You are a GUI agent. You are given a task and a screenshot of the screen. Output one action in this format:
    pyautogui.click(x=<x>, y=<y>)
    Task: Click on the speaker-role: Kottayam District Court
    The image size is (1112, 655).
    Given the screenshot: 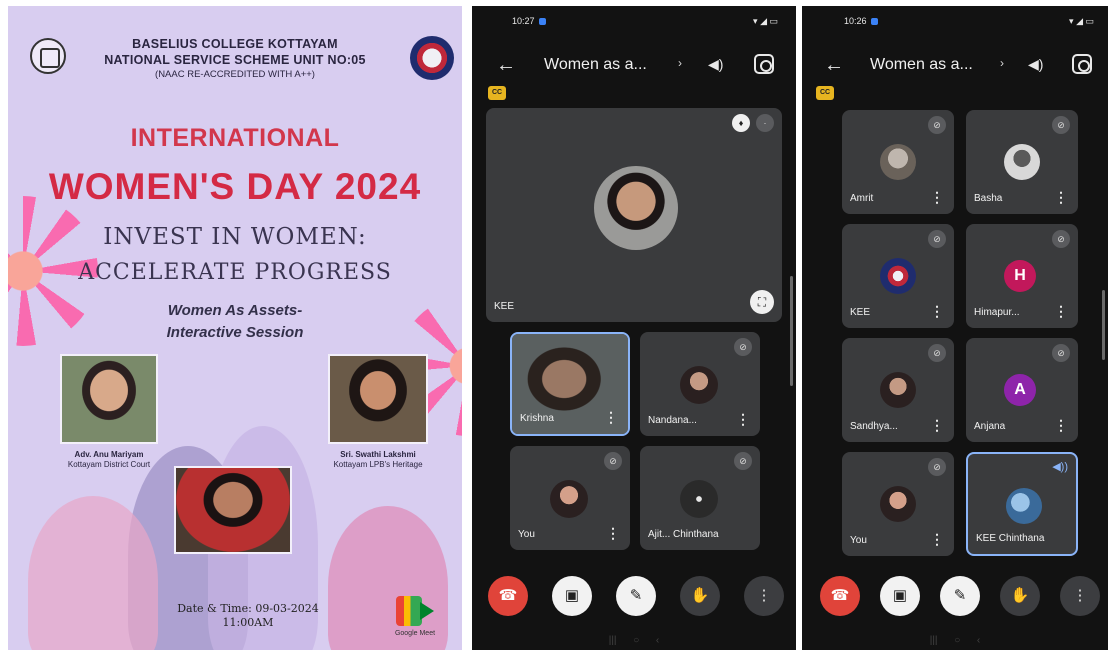 What is the action you would take?
    pyautogui.click(x=109, y=464)
    